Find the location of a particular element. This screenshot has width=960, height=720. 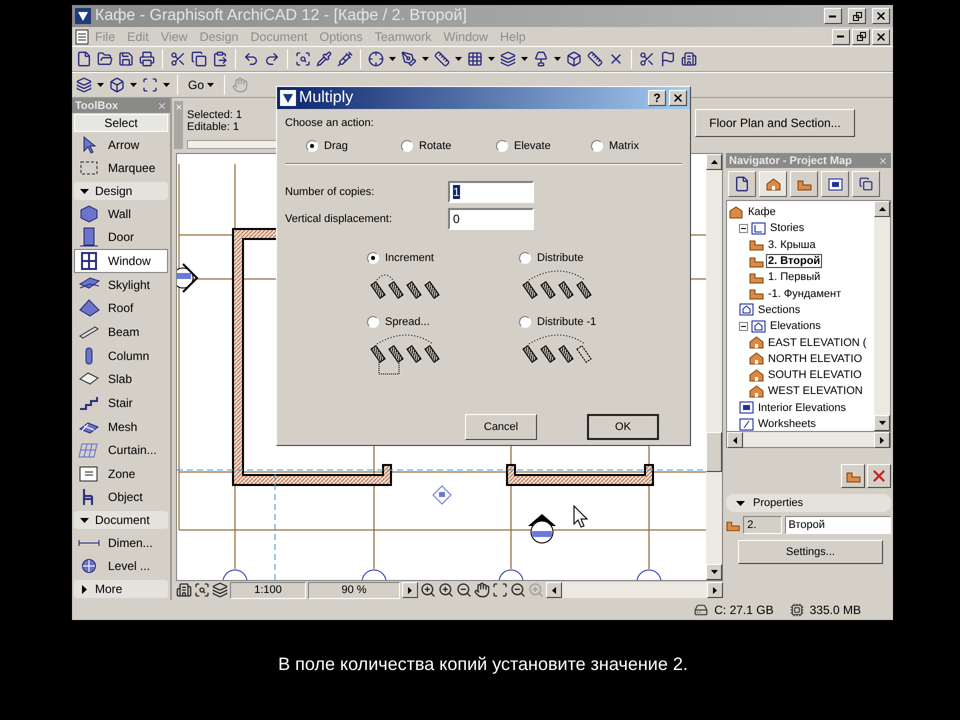

tree-item: -1. Фундамент is located at coordinates (804, 294).